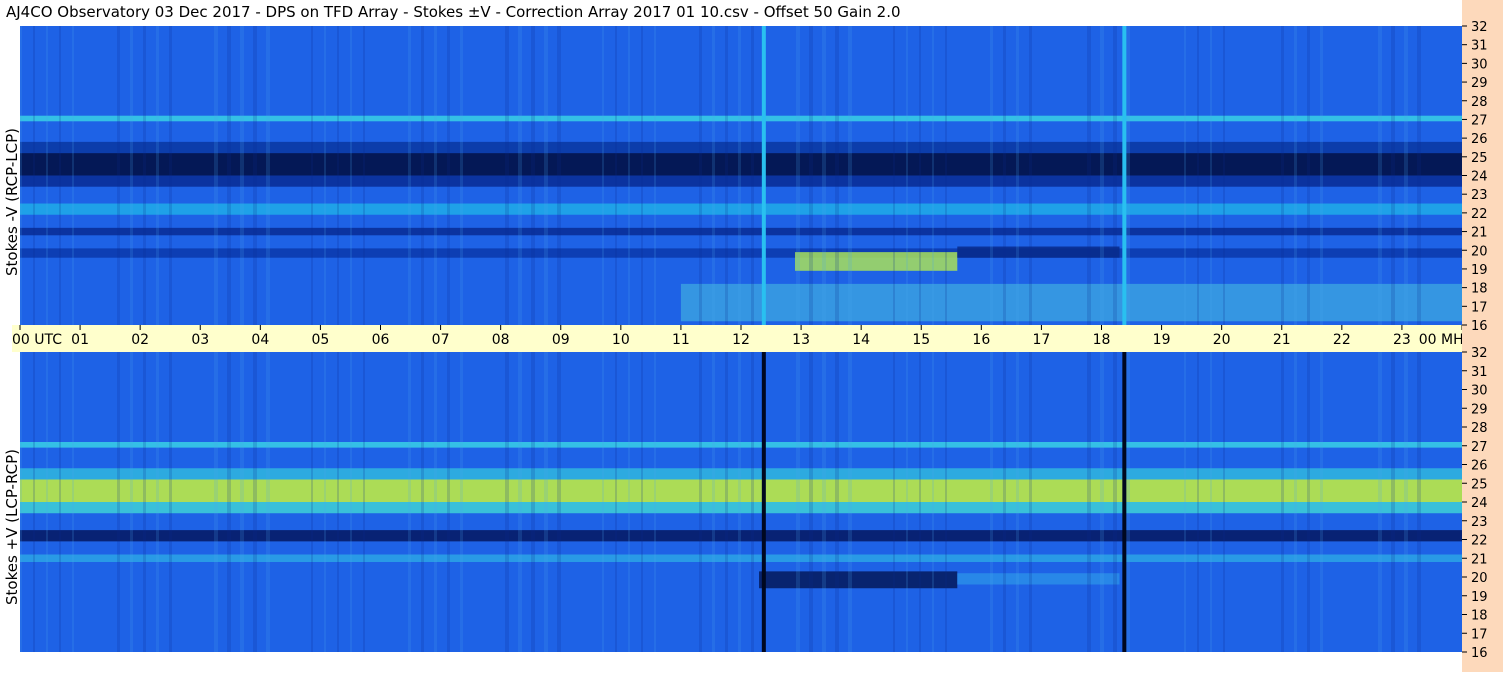  Describe the element at coordinates (1479, 559) in the screenshot. I see `frequency-tick-label: 21` at that location.